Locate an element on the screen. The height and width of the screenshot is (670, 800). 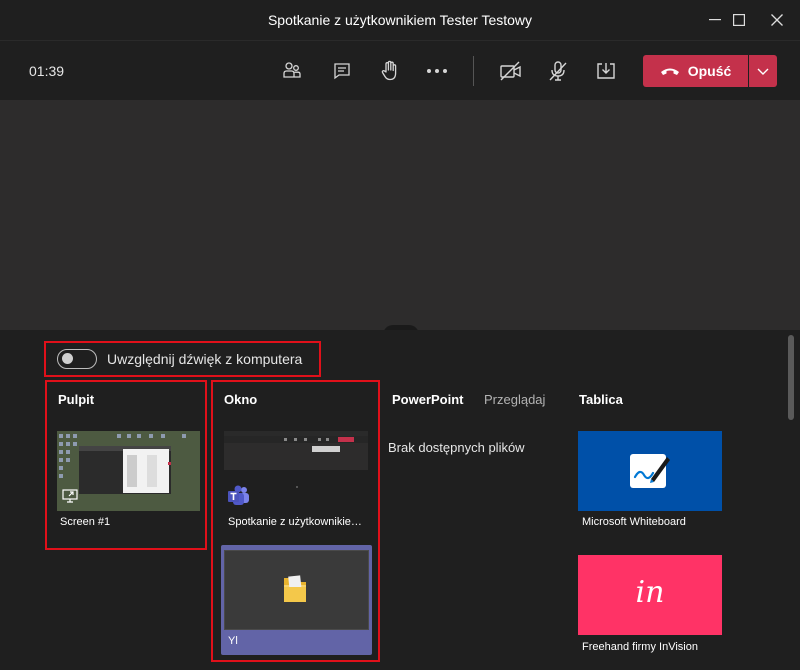
title-bar: Spotkanie z użytkownikiem Tester Testowy is located at coordinates (400, 20).